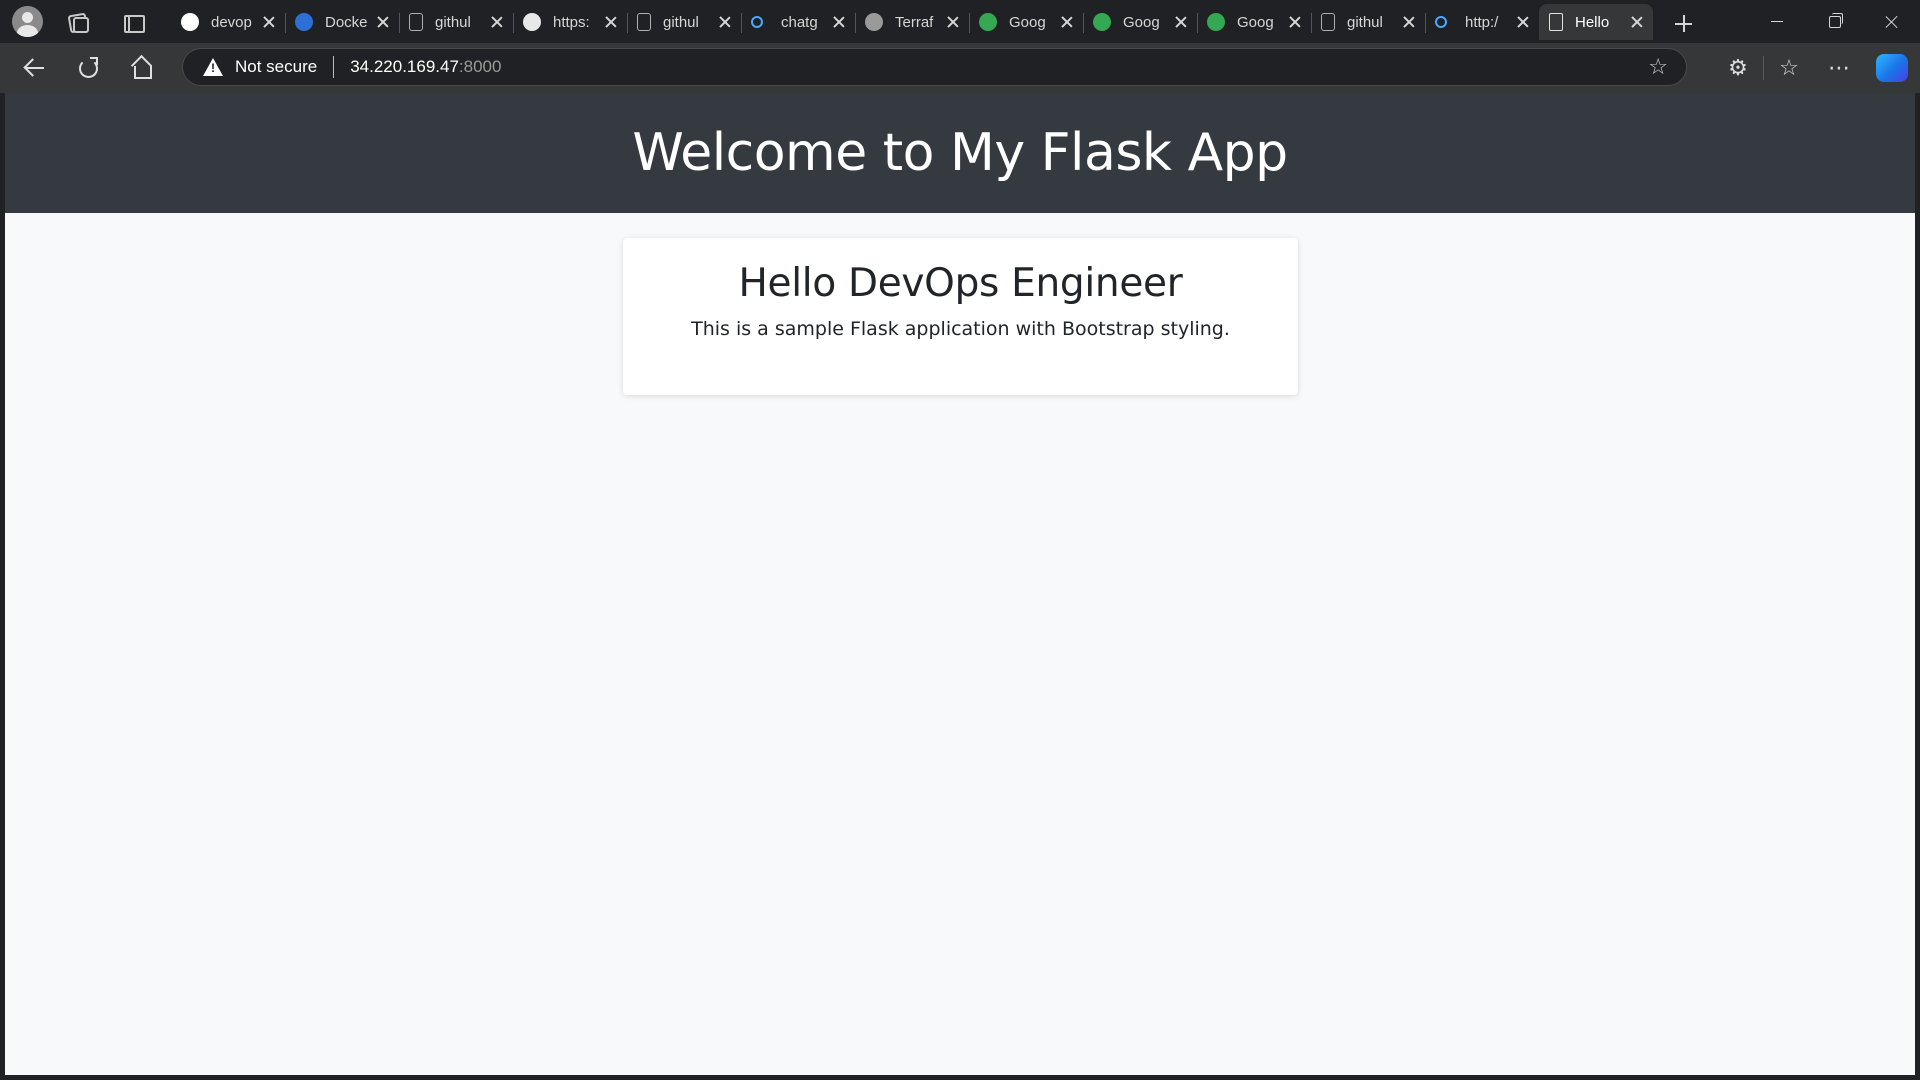 This screenshot has width=1920, height=1080. Describe the element at coordinates (77, 22) in the screenshot. I see `workspaces-icon` at that location.